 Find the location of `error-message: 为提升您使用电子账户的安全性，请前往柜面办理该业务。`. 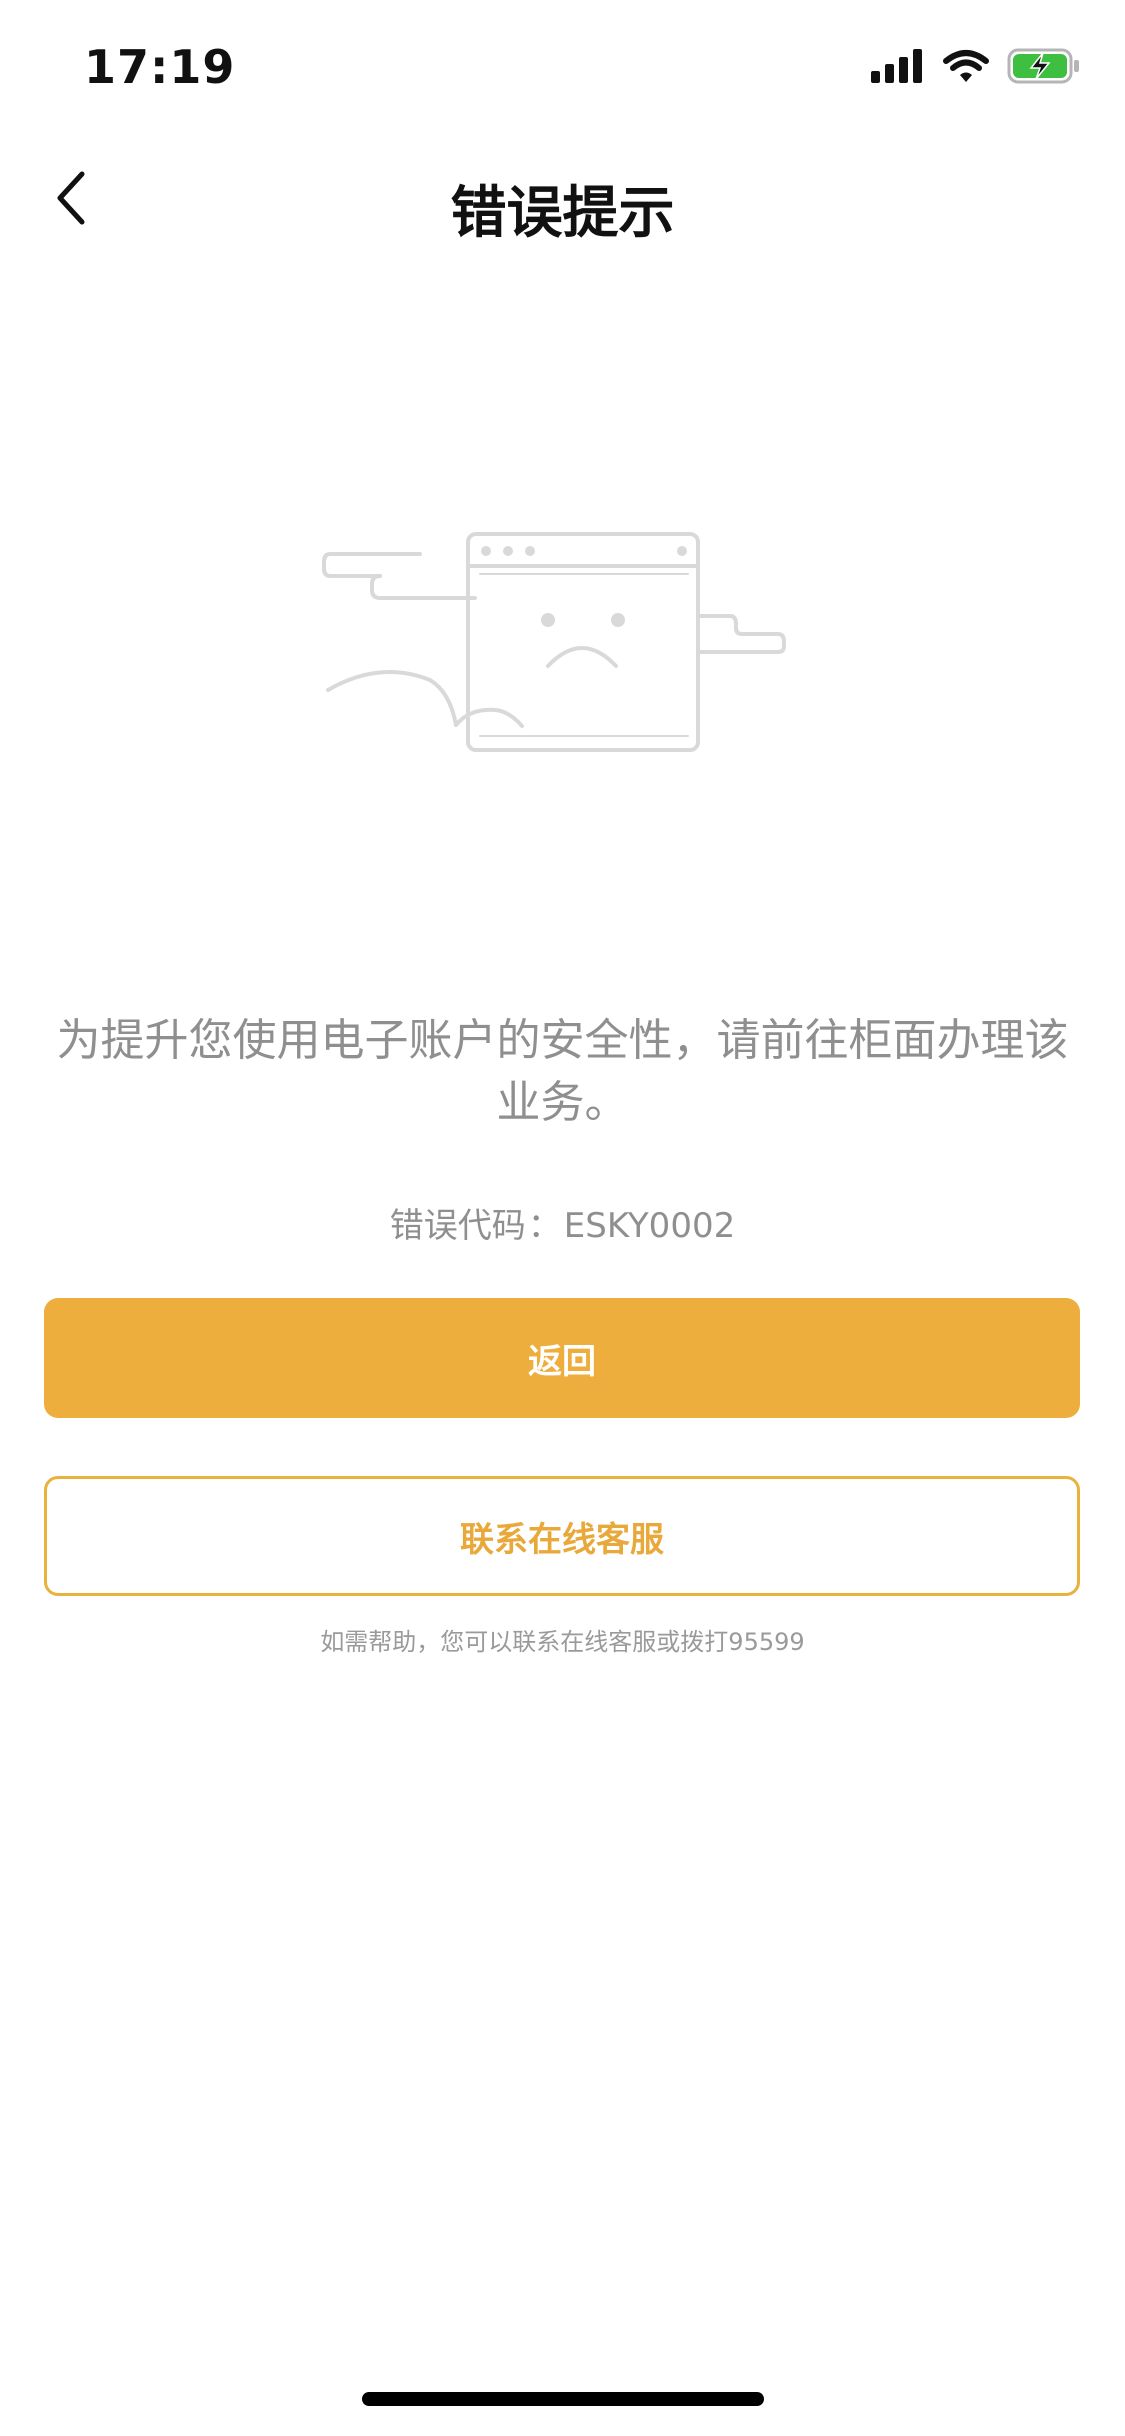

error-message: 为提升您使用电子账户的安全性，请前往柜面办理该业务。 is located at coordinates (562, 1071).